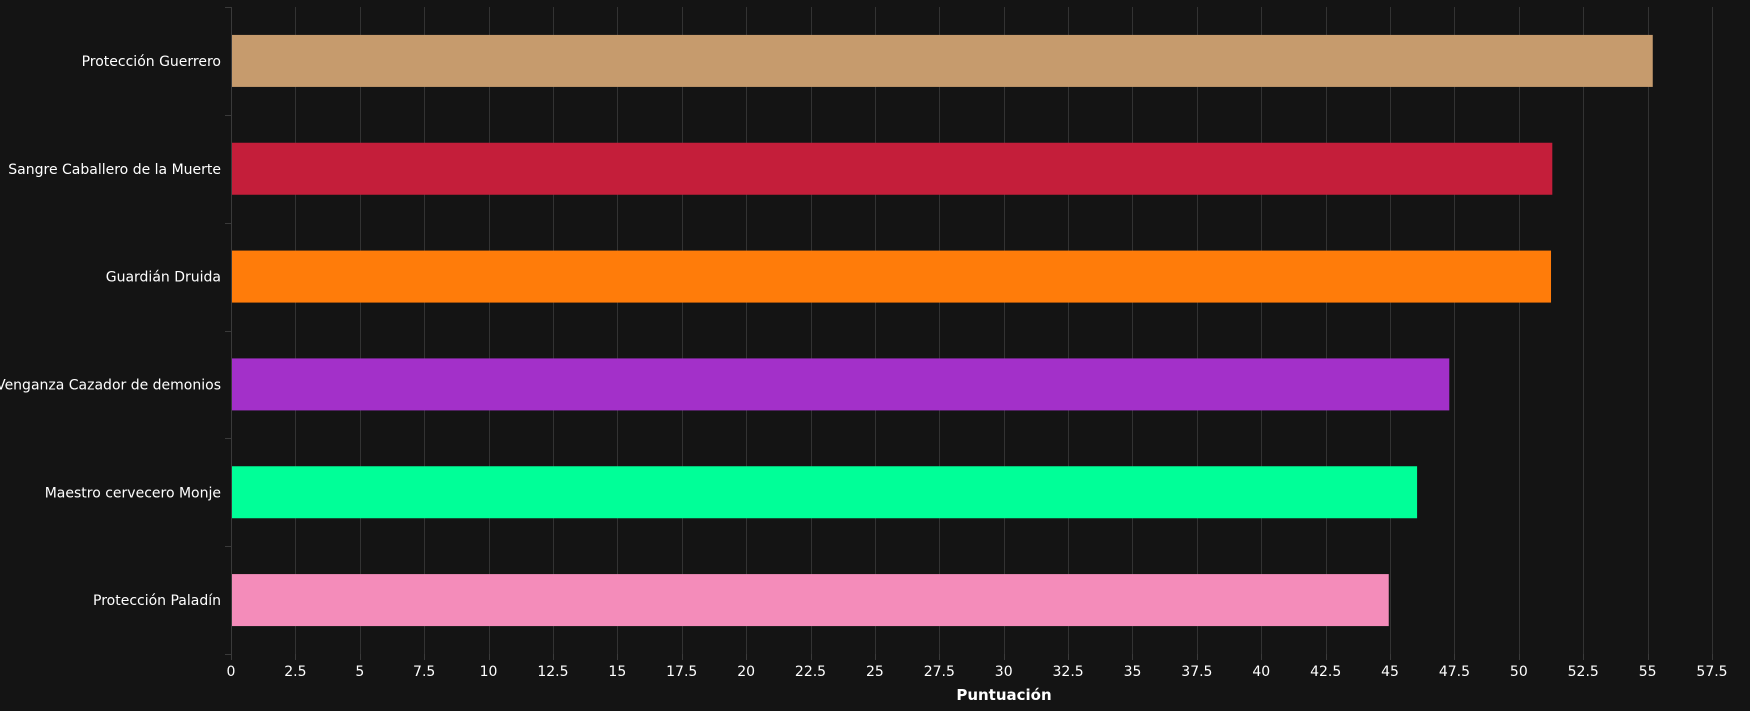 Image resolution: width=1750 pixels, height=711 pixels. Describe the element at coordinates (746, 672) in the screenshot. I see `x-tick-label: 20` at that location.